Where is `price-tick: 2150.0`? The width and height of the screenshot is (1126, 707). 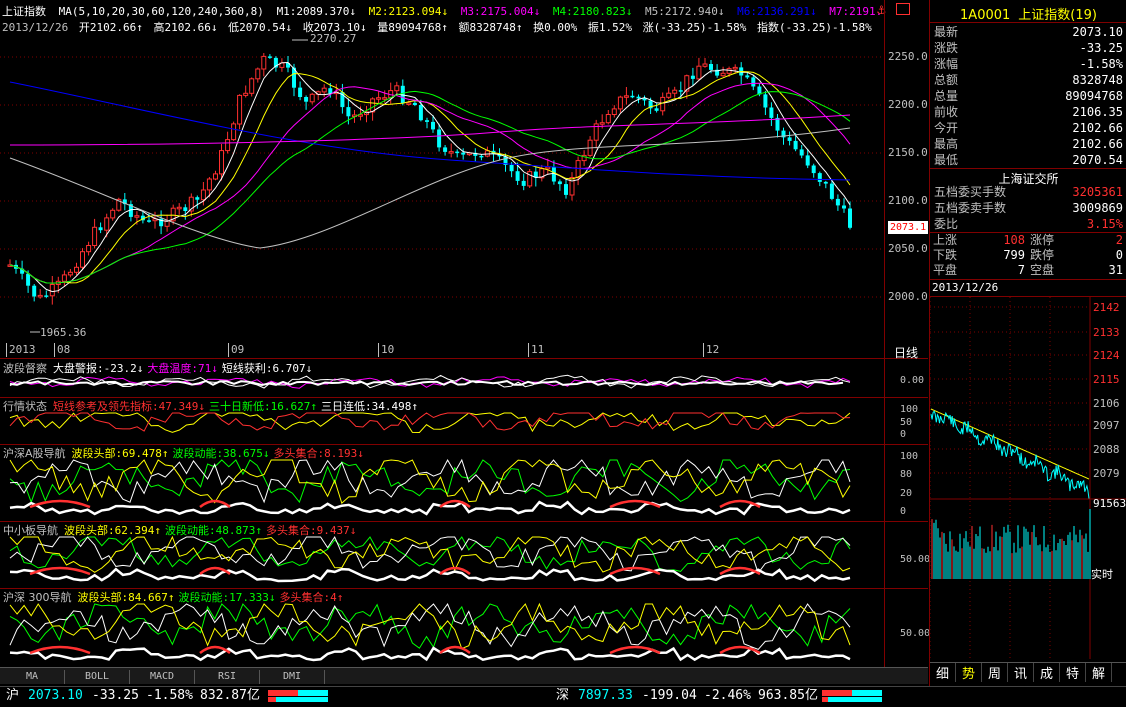
price-tick: 2150.0 is located at coordinates (908, 152).